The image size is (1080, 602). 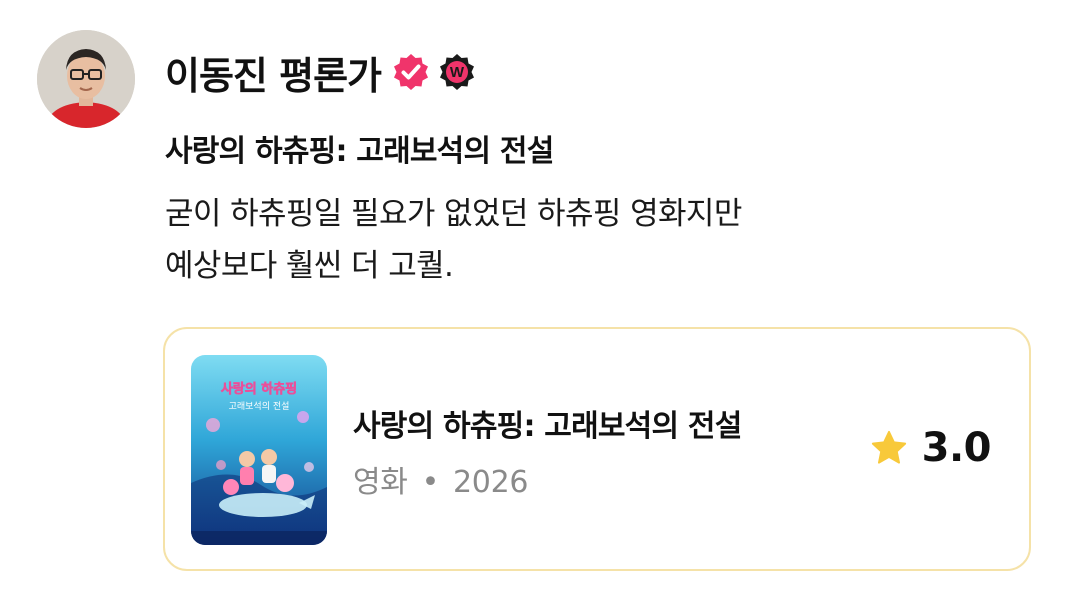 I want to click on review-line-1: 굳이 하츄핑일 필요가 없었던 하츄핑 영화지만, so click(x=453, y=214).